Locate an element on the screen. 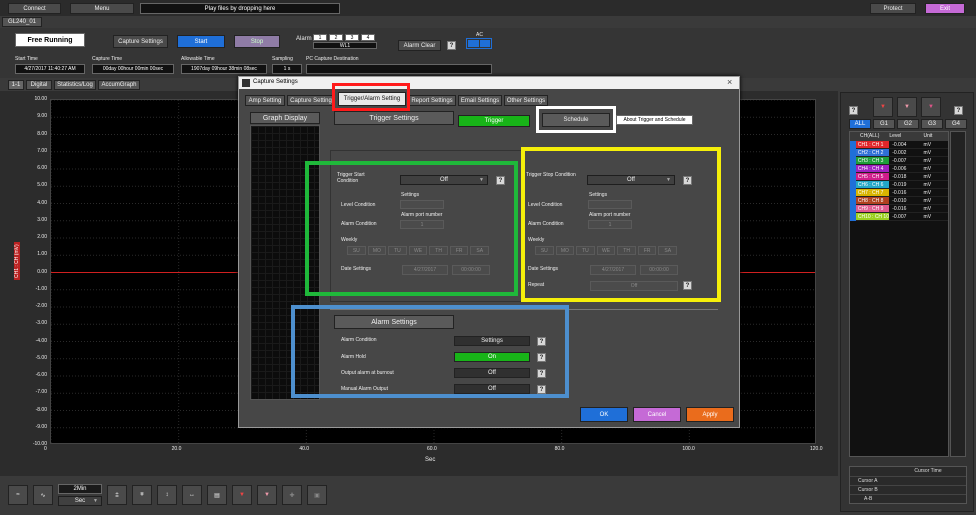  alarm-indicator-4: 4 is located at coordinates (368, 37).